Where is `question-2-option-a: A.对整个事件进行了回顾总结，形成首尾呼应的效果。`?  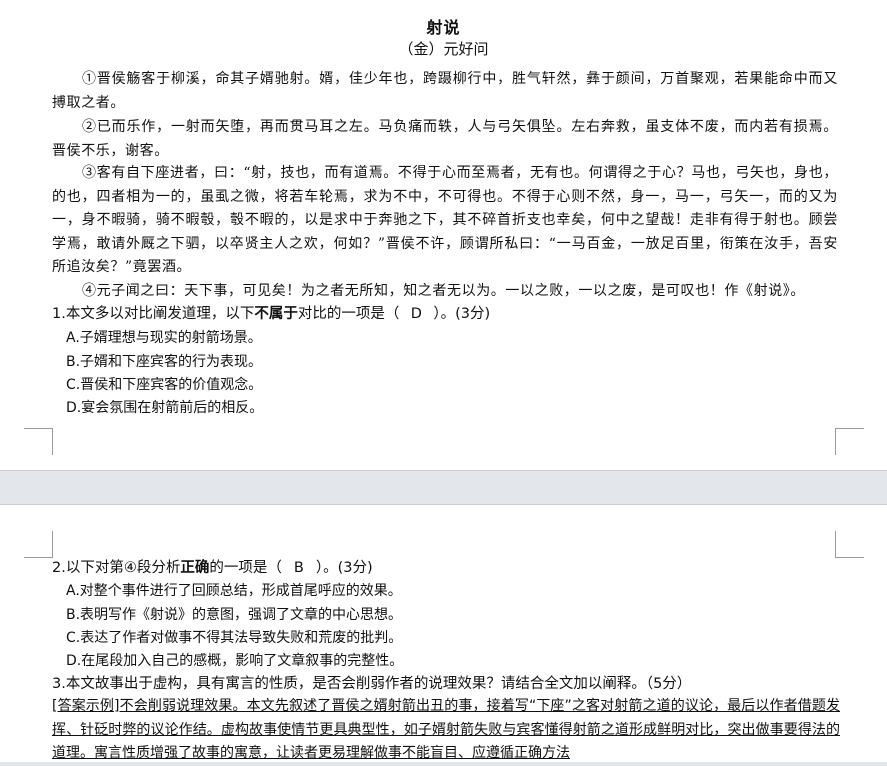 question-2-option-a: A.对整个事件进行了回顾总结，形成首尾呼应的效果。 is located at coordinates (234, 591).